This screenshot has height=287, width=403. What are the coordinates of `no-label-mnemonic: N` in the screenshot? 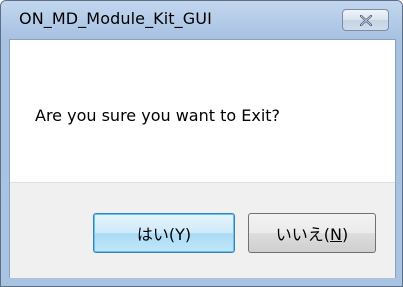 It's located at (336, 234).